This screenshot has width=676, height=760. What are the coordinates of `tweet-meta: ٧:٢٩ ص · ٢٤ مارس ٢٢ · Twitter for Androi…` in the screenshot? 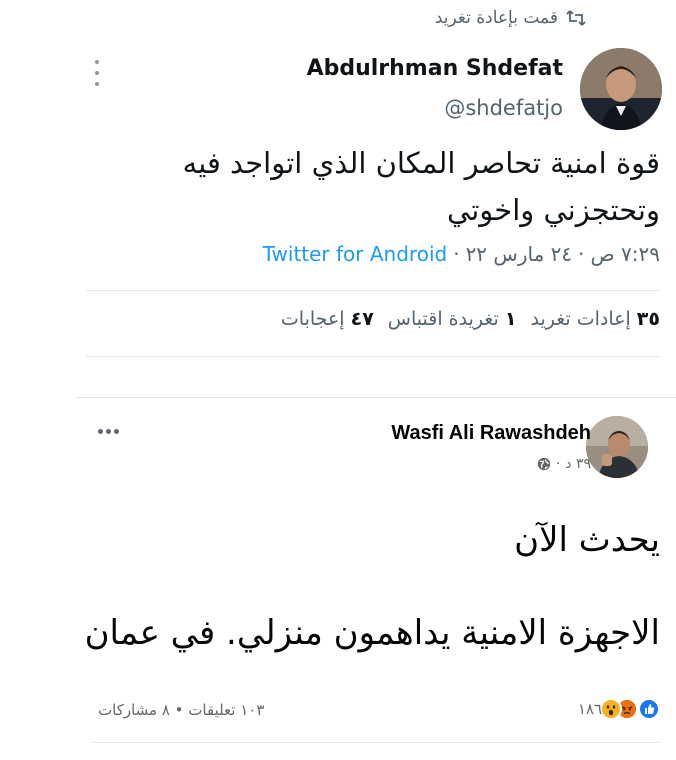 It's located at (461, 254).